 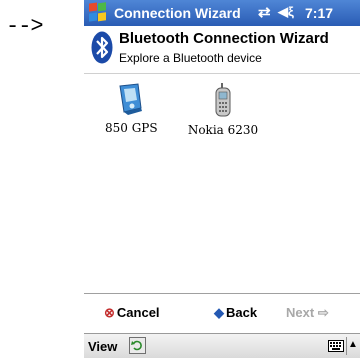 I want to click on device-item-nokia: Nokia 6230, so click(x=223, y=109).